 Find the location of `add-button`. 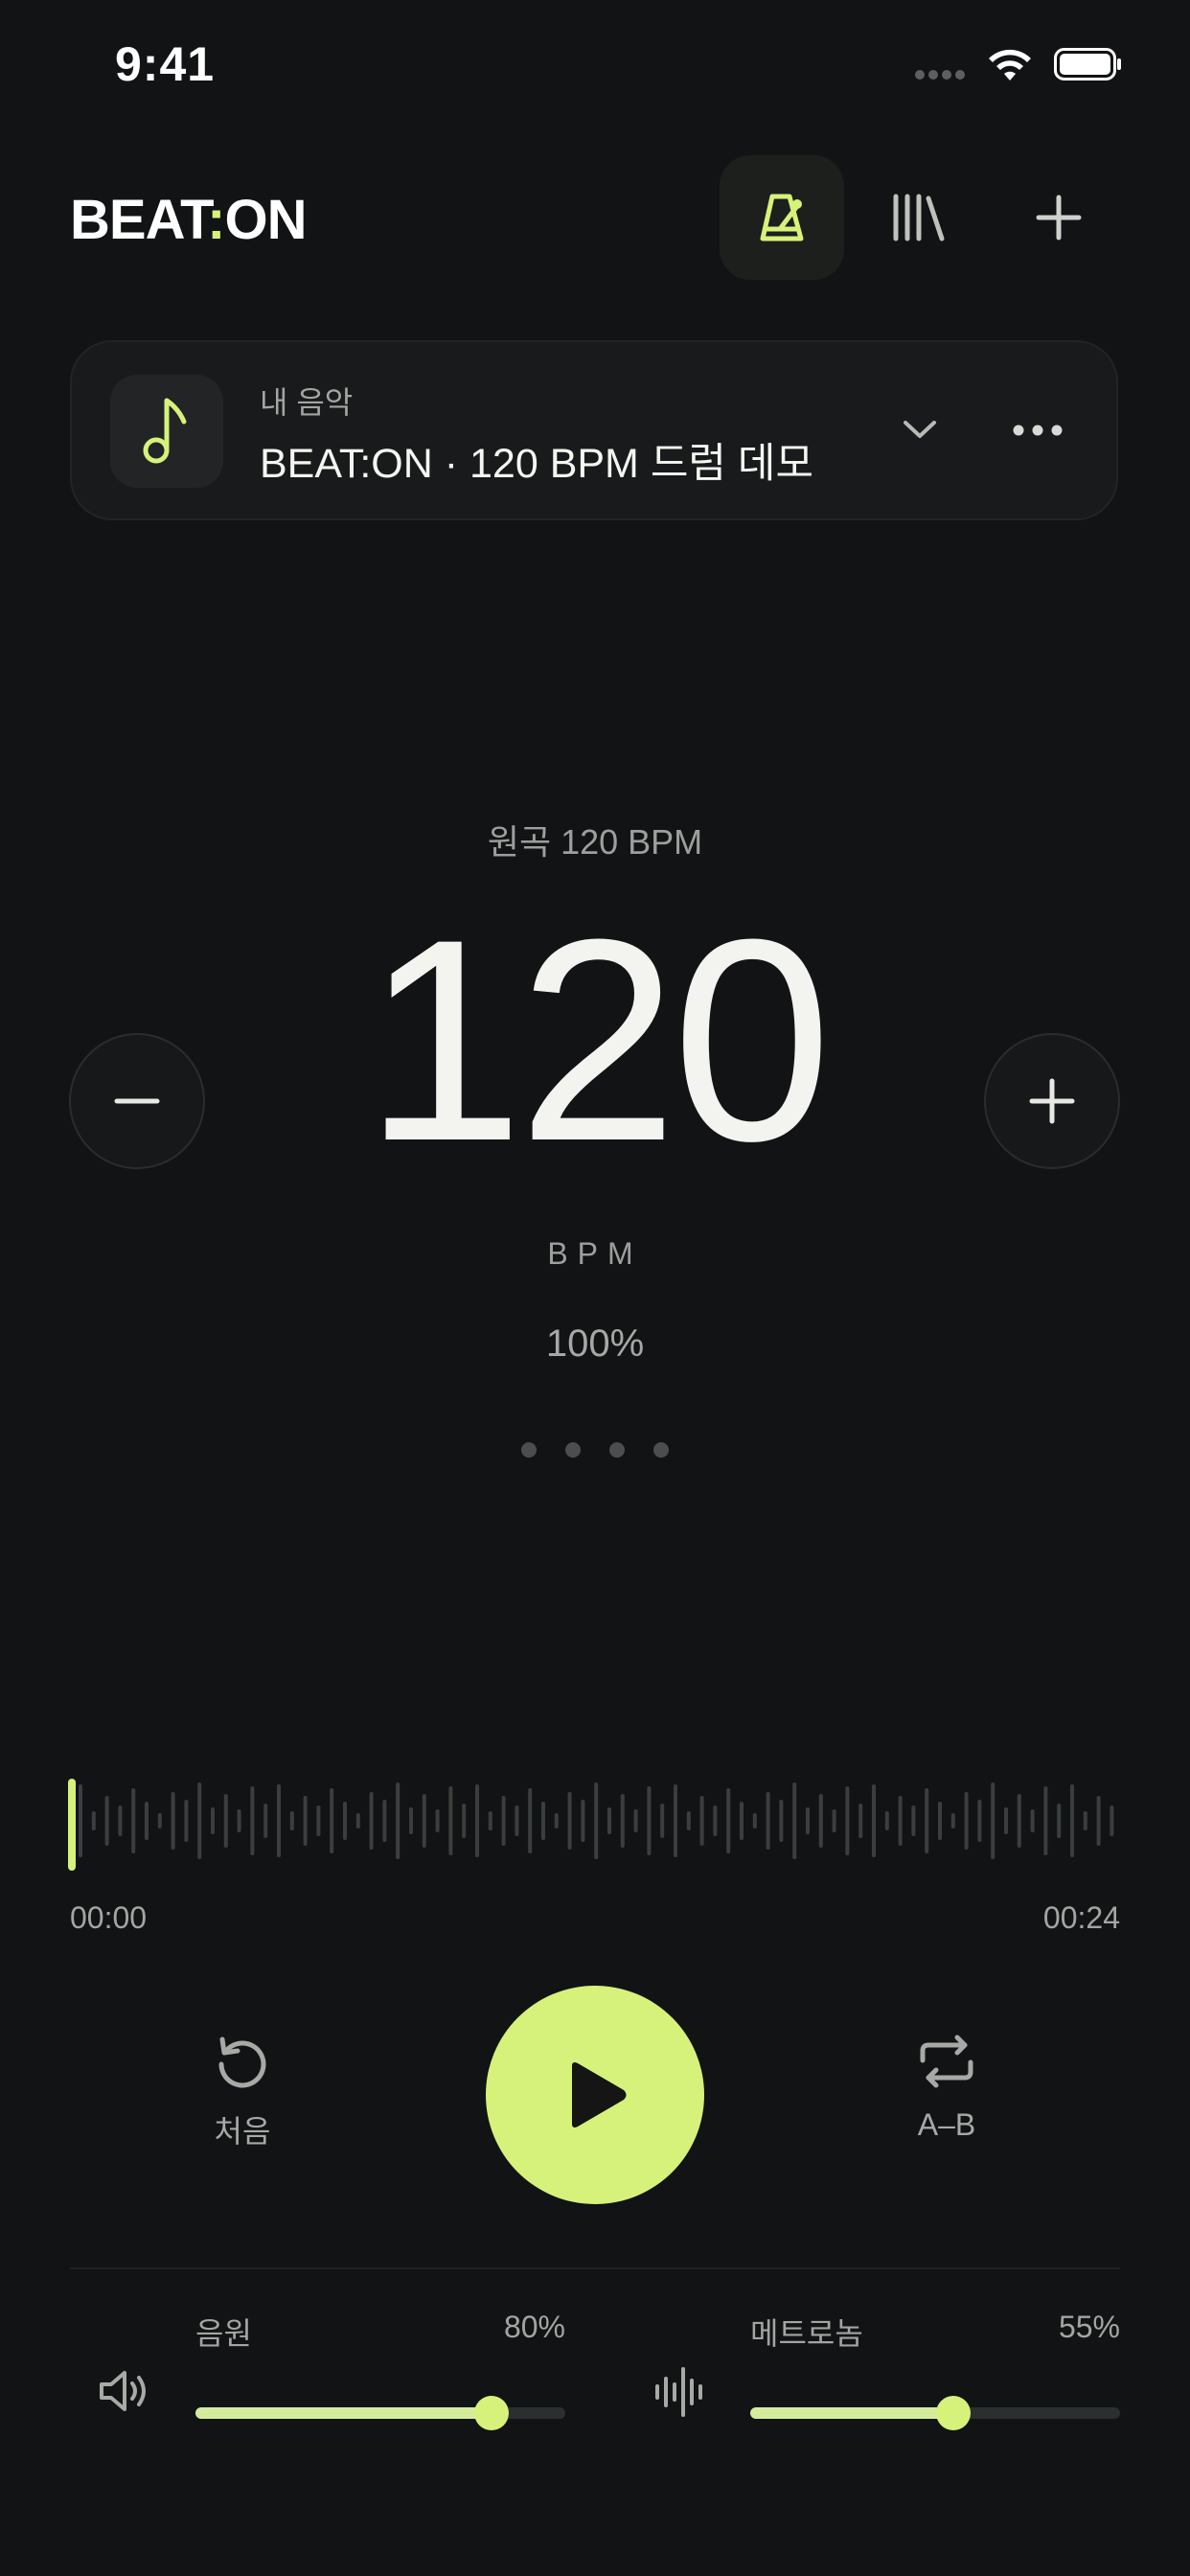

add-button is located at coordinates (1059, 217).